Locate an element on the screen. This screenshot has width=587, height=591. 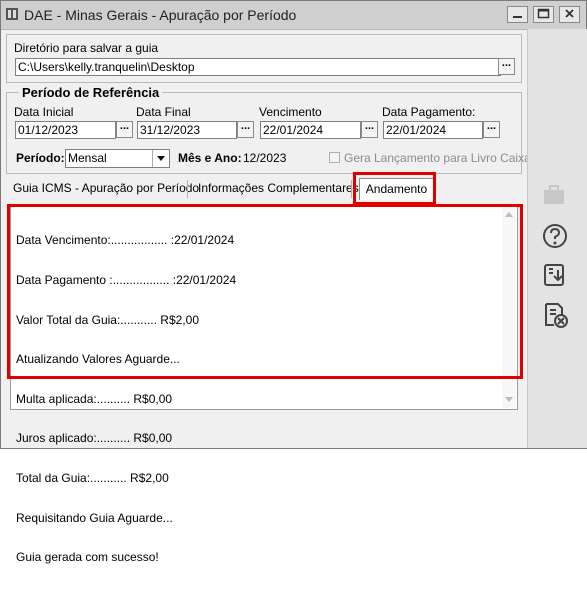
livro-caixa-label: Gera Lançamento para Livro Caixa? is located at coordinates (441, 158).